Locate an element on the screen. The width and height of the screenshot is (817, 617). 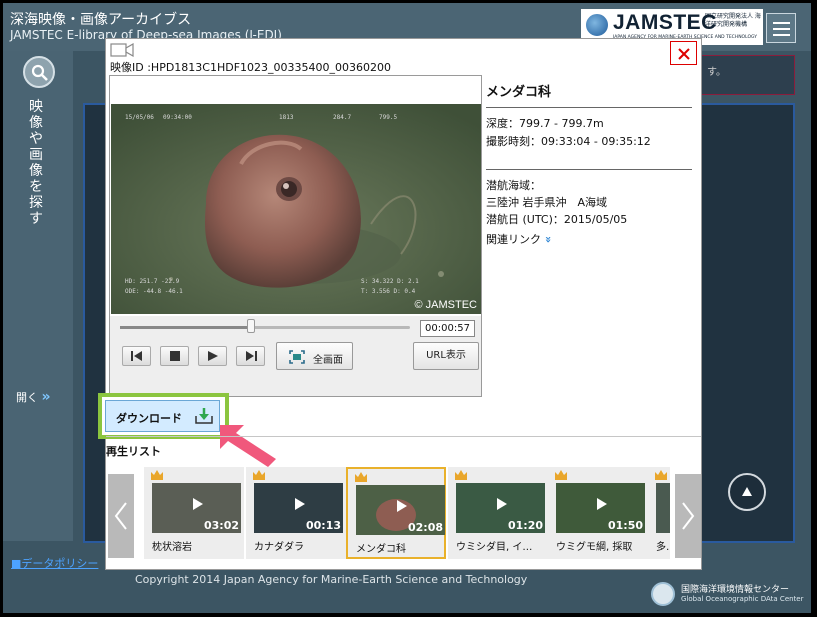
seek-handle is located at coordinates (250, 326).